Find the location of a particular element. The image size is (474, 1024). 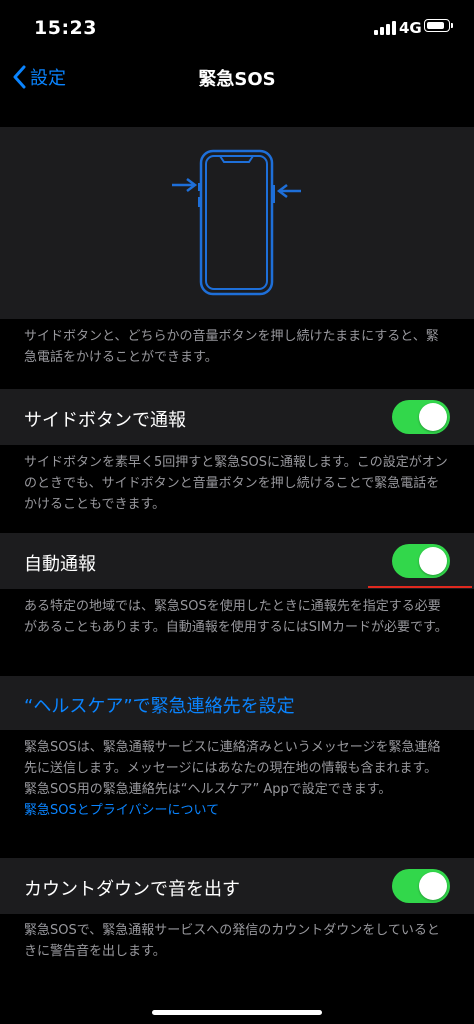

status-bar: 15:23 4G is located at coordinates (237, 26).